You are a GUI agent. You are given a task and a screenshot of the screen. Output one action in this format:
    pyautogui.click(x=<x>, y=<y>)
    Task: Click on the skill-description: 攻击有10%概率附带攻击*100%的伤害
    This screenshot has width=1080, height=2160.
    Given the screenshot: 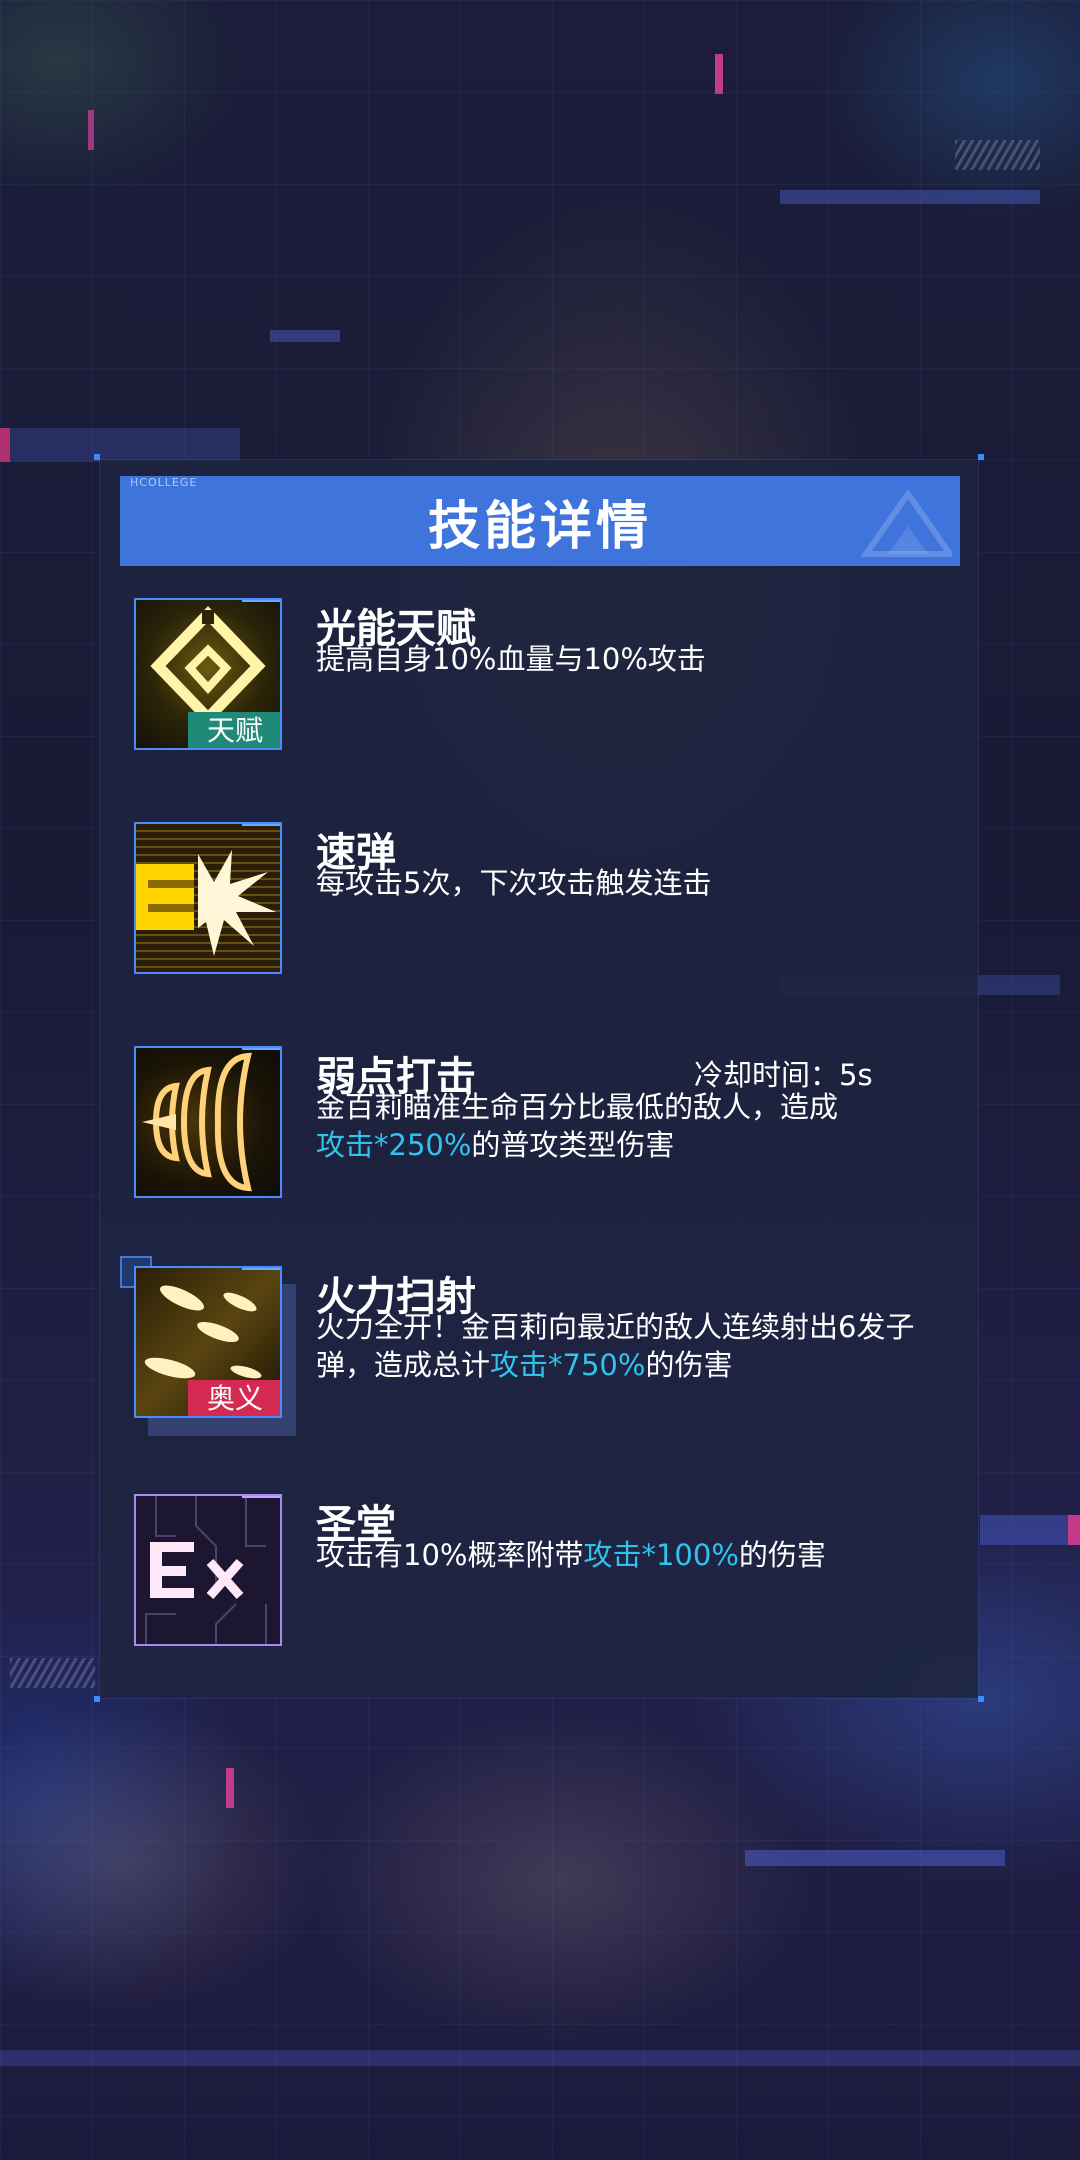 What is the action you would take?
    pyautogui.click(x=636, y=1555)
    